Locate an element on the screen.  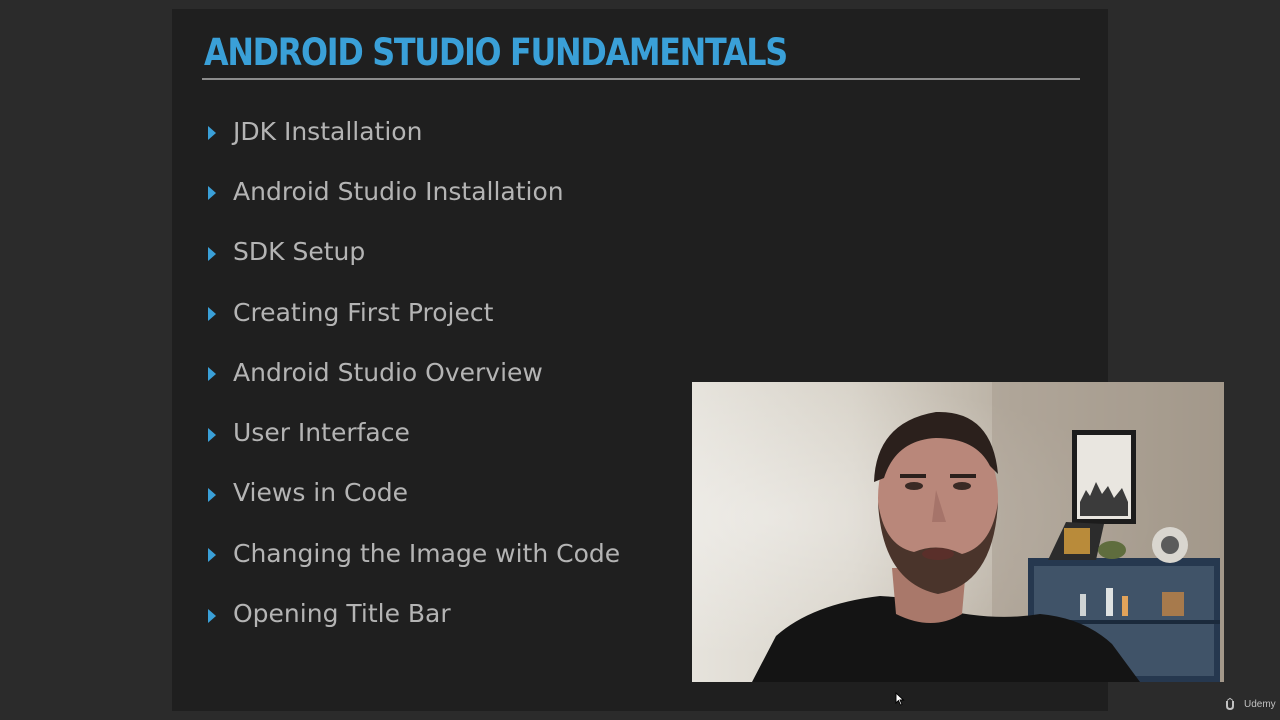
bullet-text: Opening Title Bar is located at coordinates (342, 614).